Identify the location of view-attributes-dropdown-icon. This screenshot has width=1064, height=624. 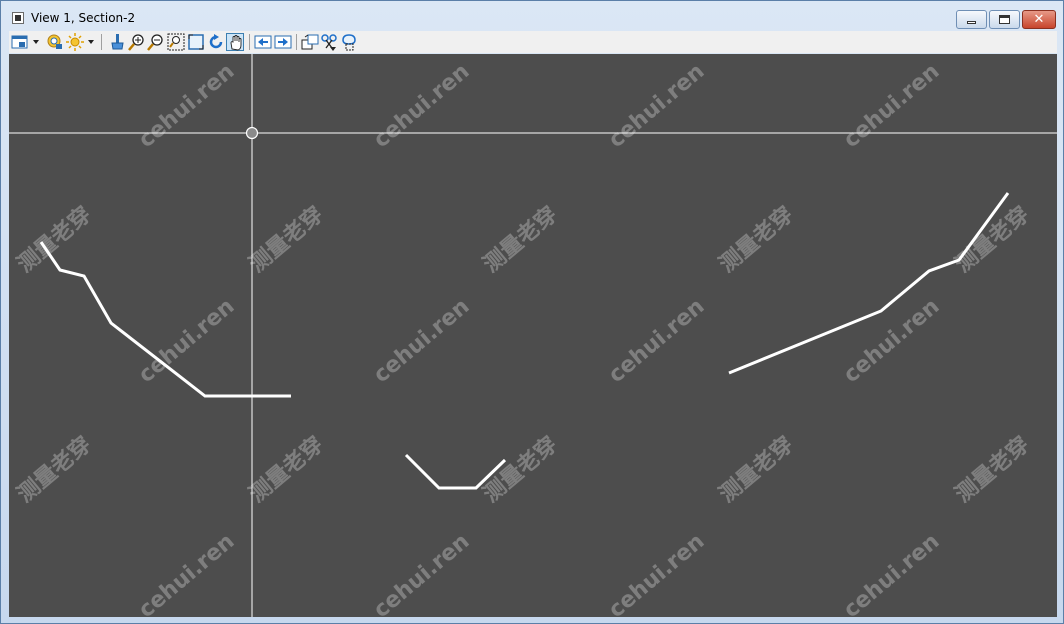
(36, 42).